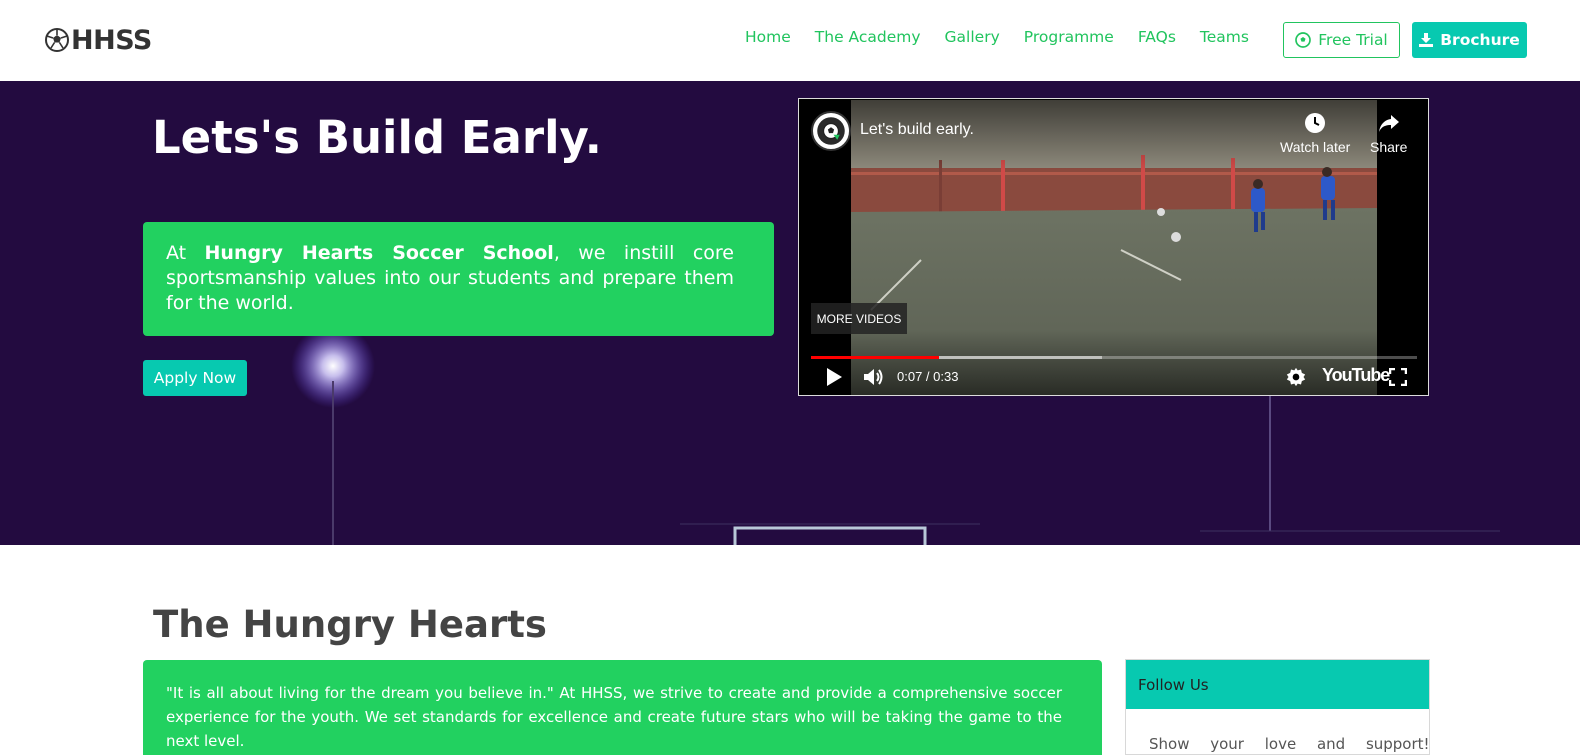 The width and height of the screenshot is (1580, 755). I want to click on share-arrow-icon, so click(1388, 123).